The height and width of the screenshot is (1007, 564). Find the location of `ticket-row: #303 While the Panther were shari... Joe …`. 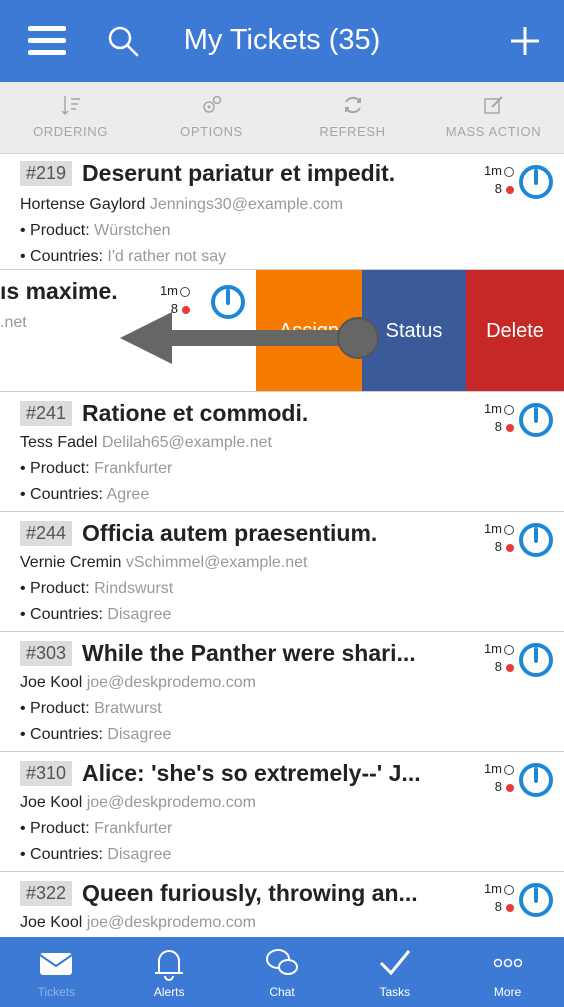

ticket-row: #303 While the Panther were shari... Joe … is located at coordinates (282, 692).